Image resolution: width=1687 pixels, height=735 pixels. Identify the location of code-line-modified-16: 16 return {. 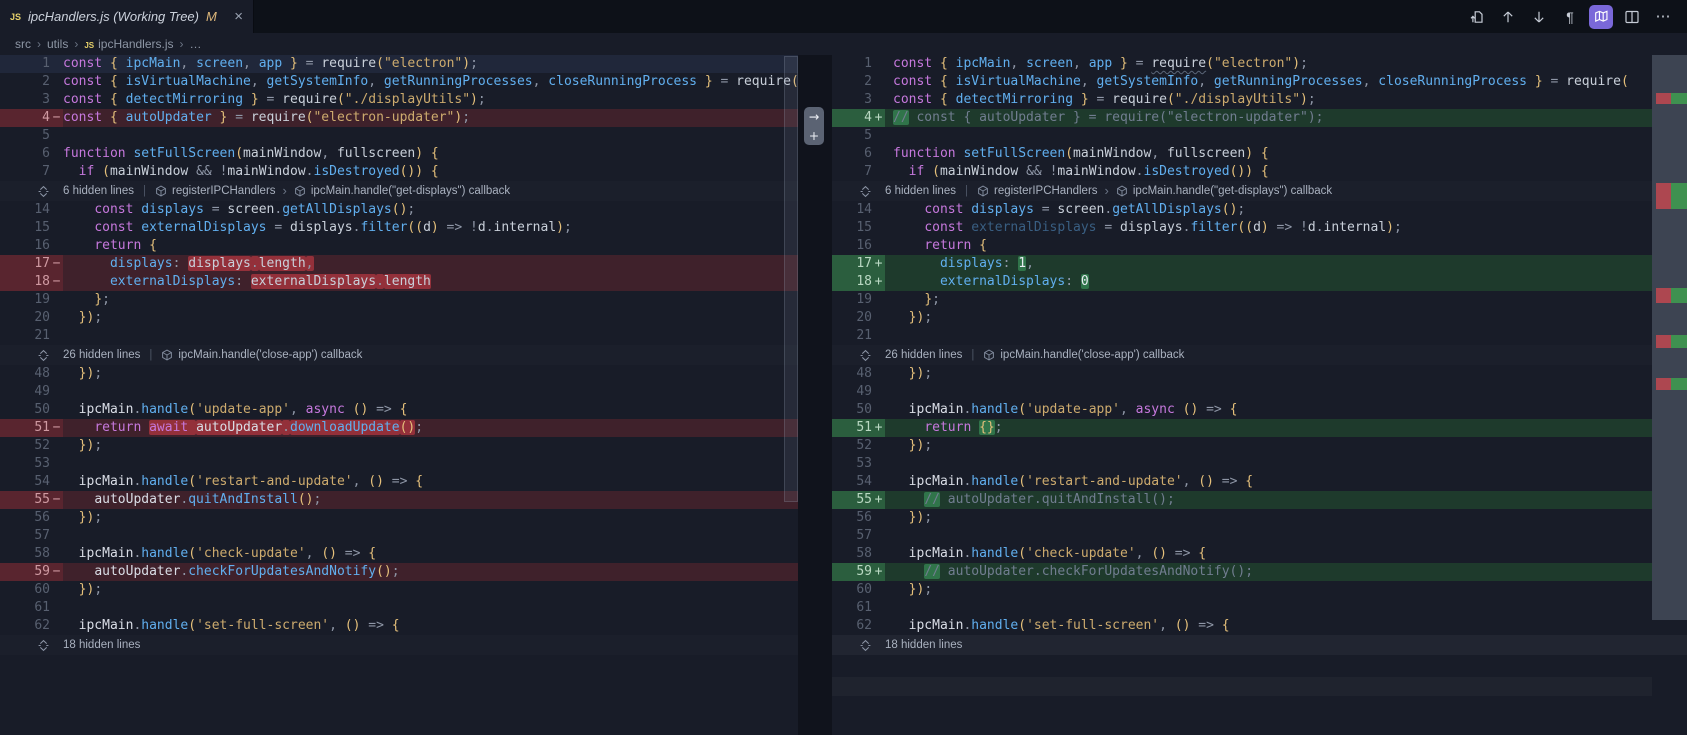
(1259, 246).